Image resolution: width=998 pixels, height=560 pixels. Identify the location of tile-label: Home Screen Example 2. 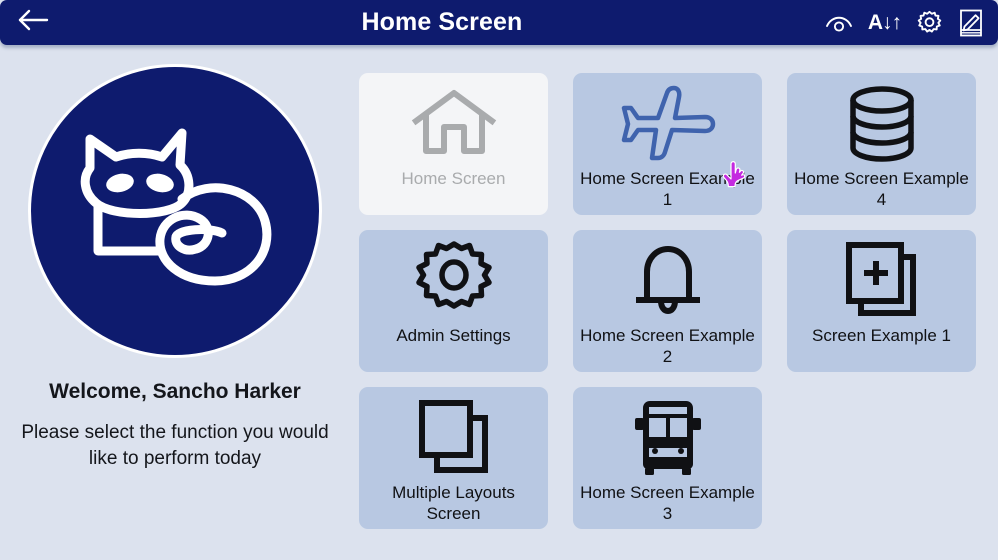
(667, 346).